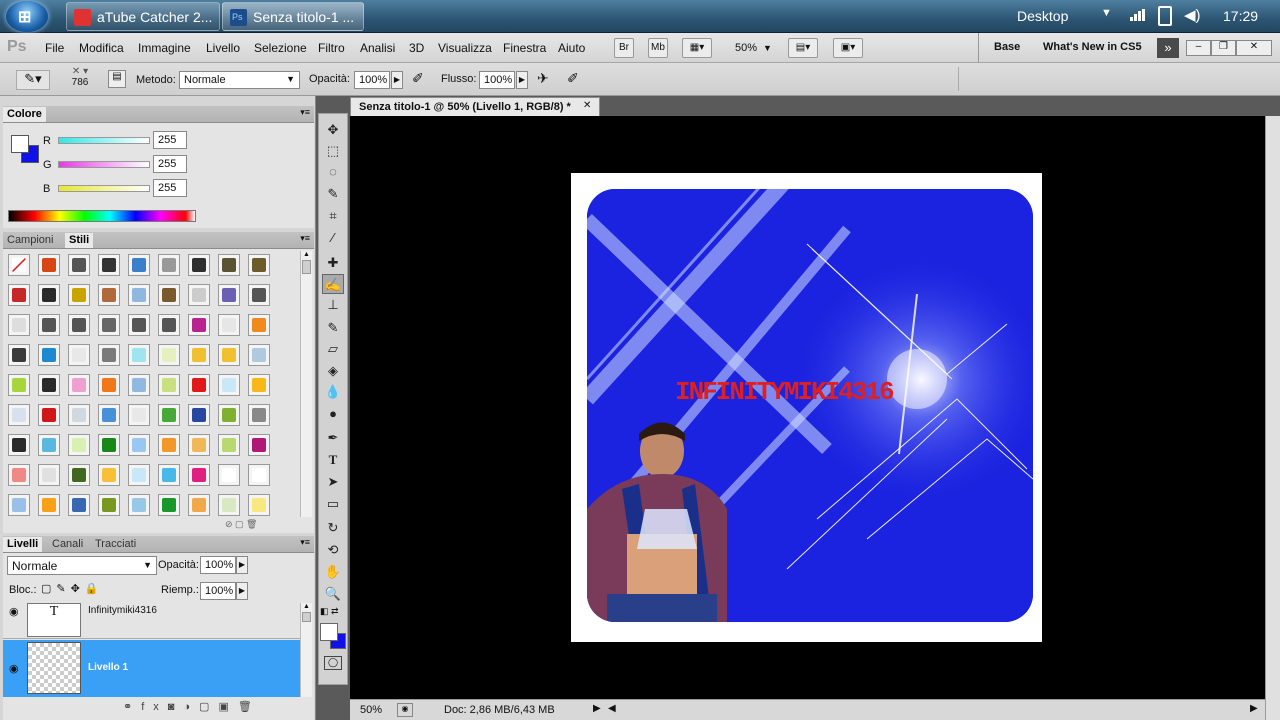  Describe the element at coordinates (416, 48) in the screenshot. I see `menu-3d: 3D` at that location.